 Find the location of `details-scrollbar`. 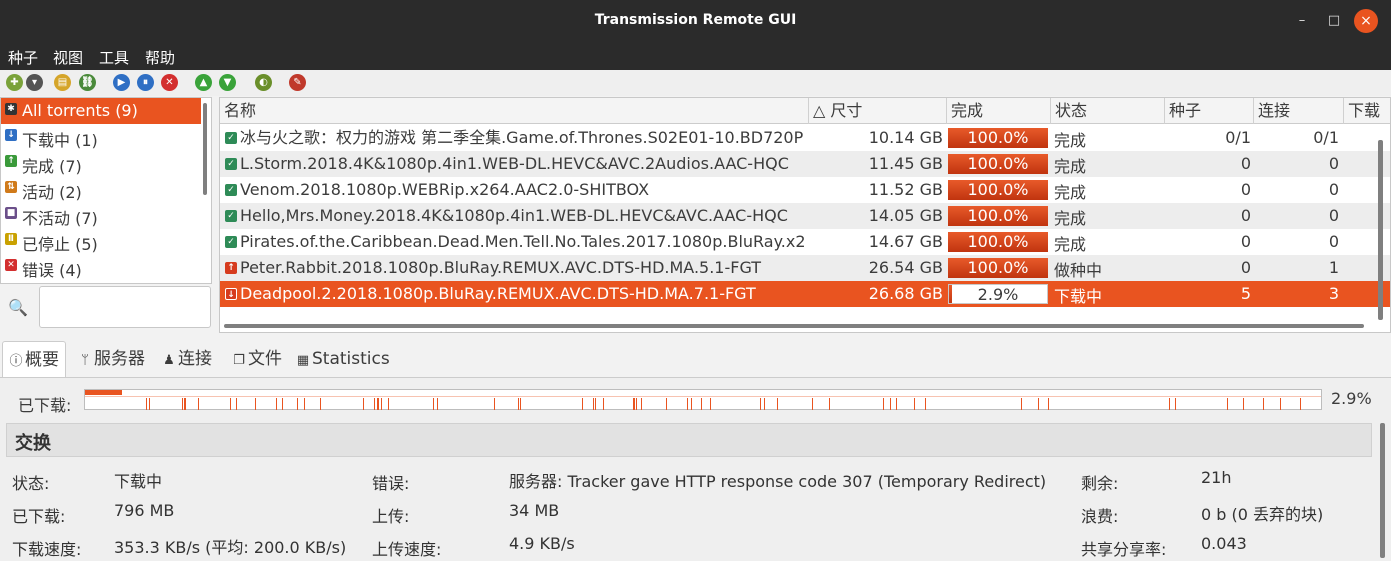

details-scrollbar is located at coordinates (1382, 490).